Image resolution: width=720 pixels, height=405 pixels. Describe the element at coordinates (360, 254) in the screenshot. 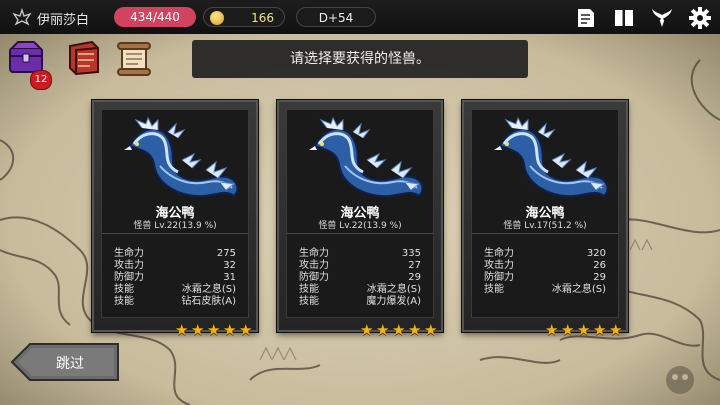

I see `stat-row: 生命力 335` at that location.